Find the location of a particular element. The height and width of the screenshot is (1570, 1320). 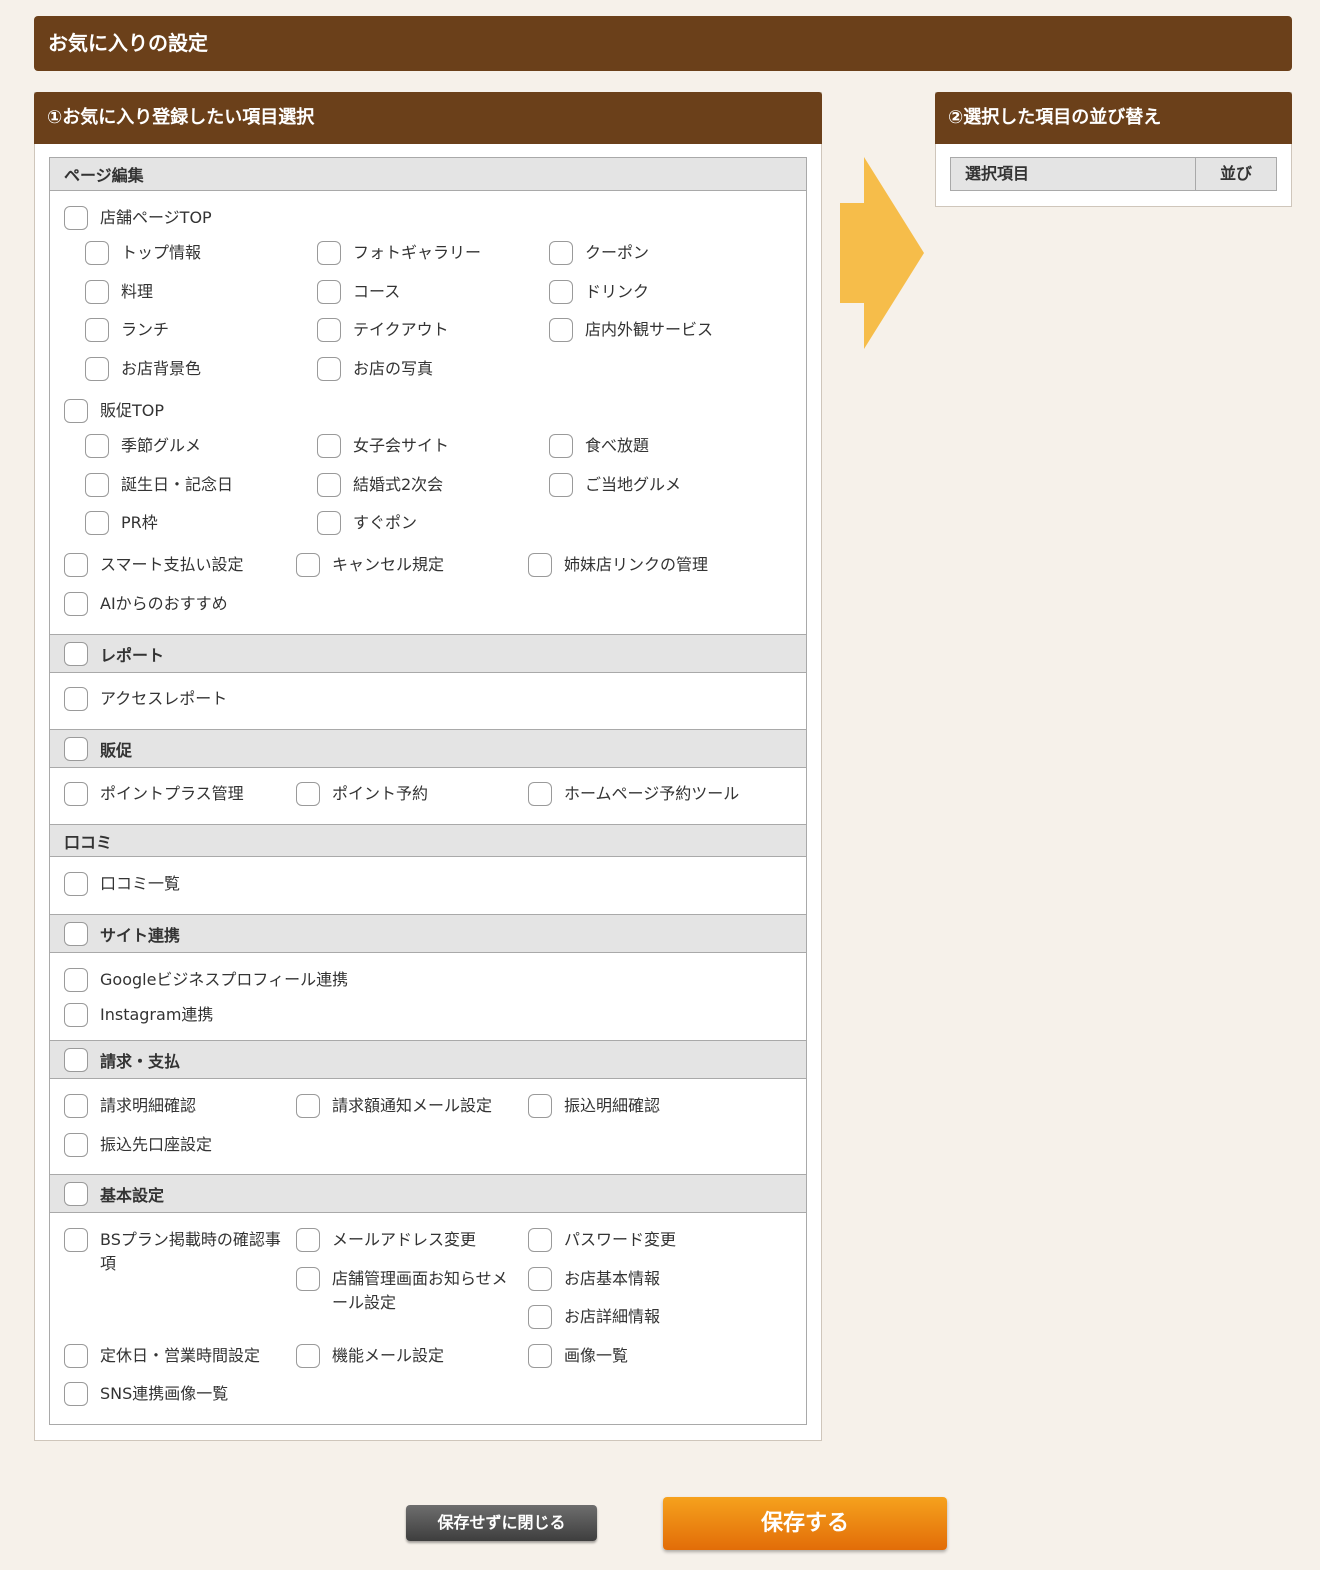

checkbox-course: コース is located at coordinates (358, 292).